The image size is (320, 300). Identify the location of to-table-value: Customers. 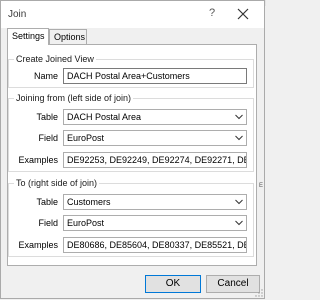
(89, 202).